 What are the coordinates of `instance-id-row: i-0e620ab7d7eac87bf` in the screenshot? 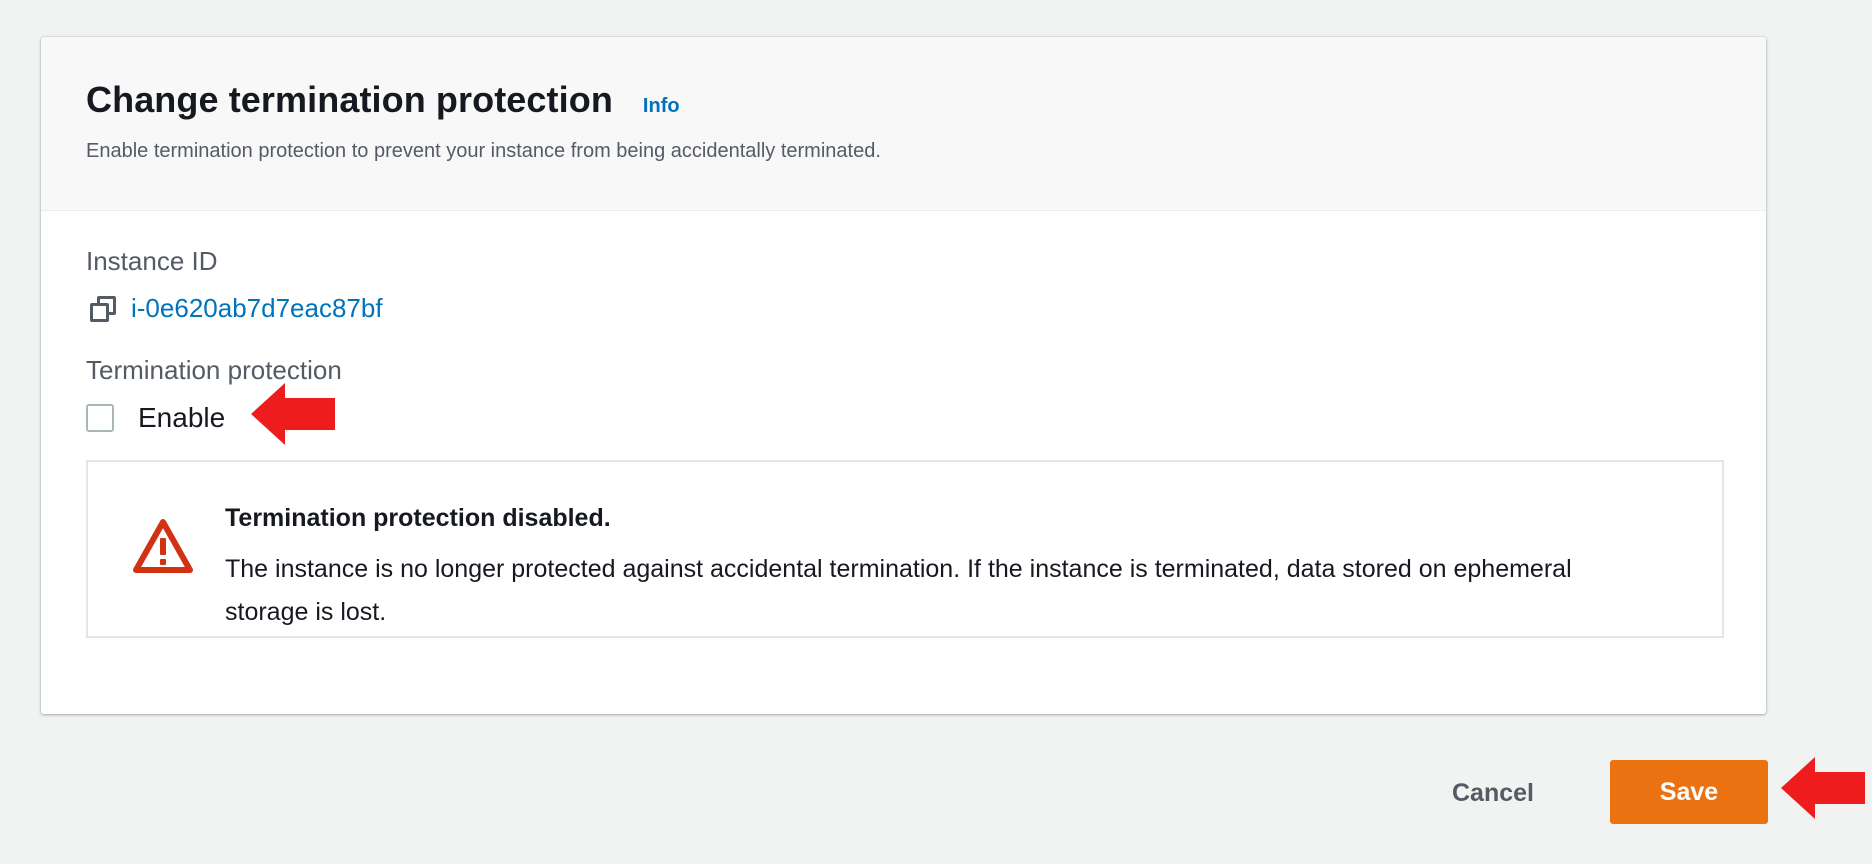 It's located at (235, 308).